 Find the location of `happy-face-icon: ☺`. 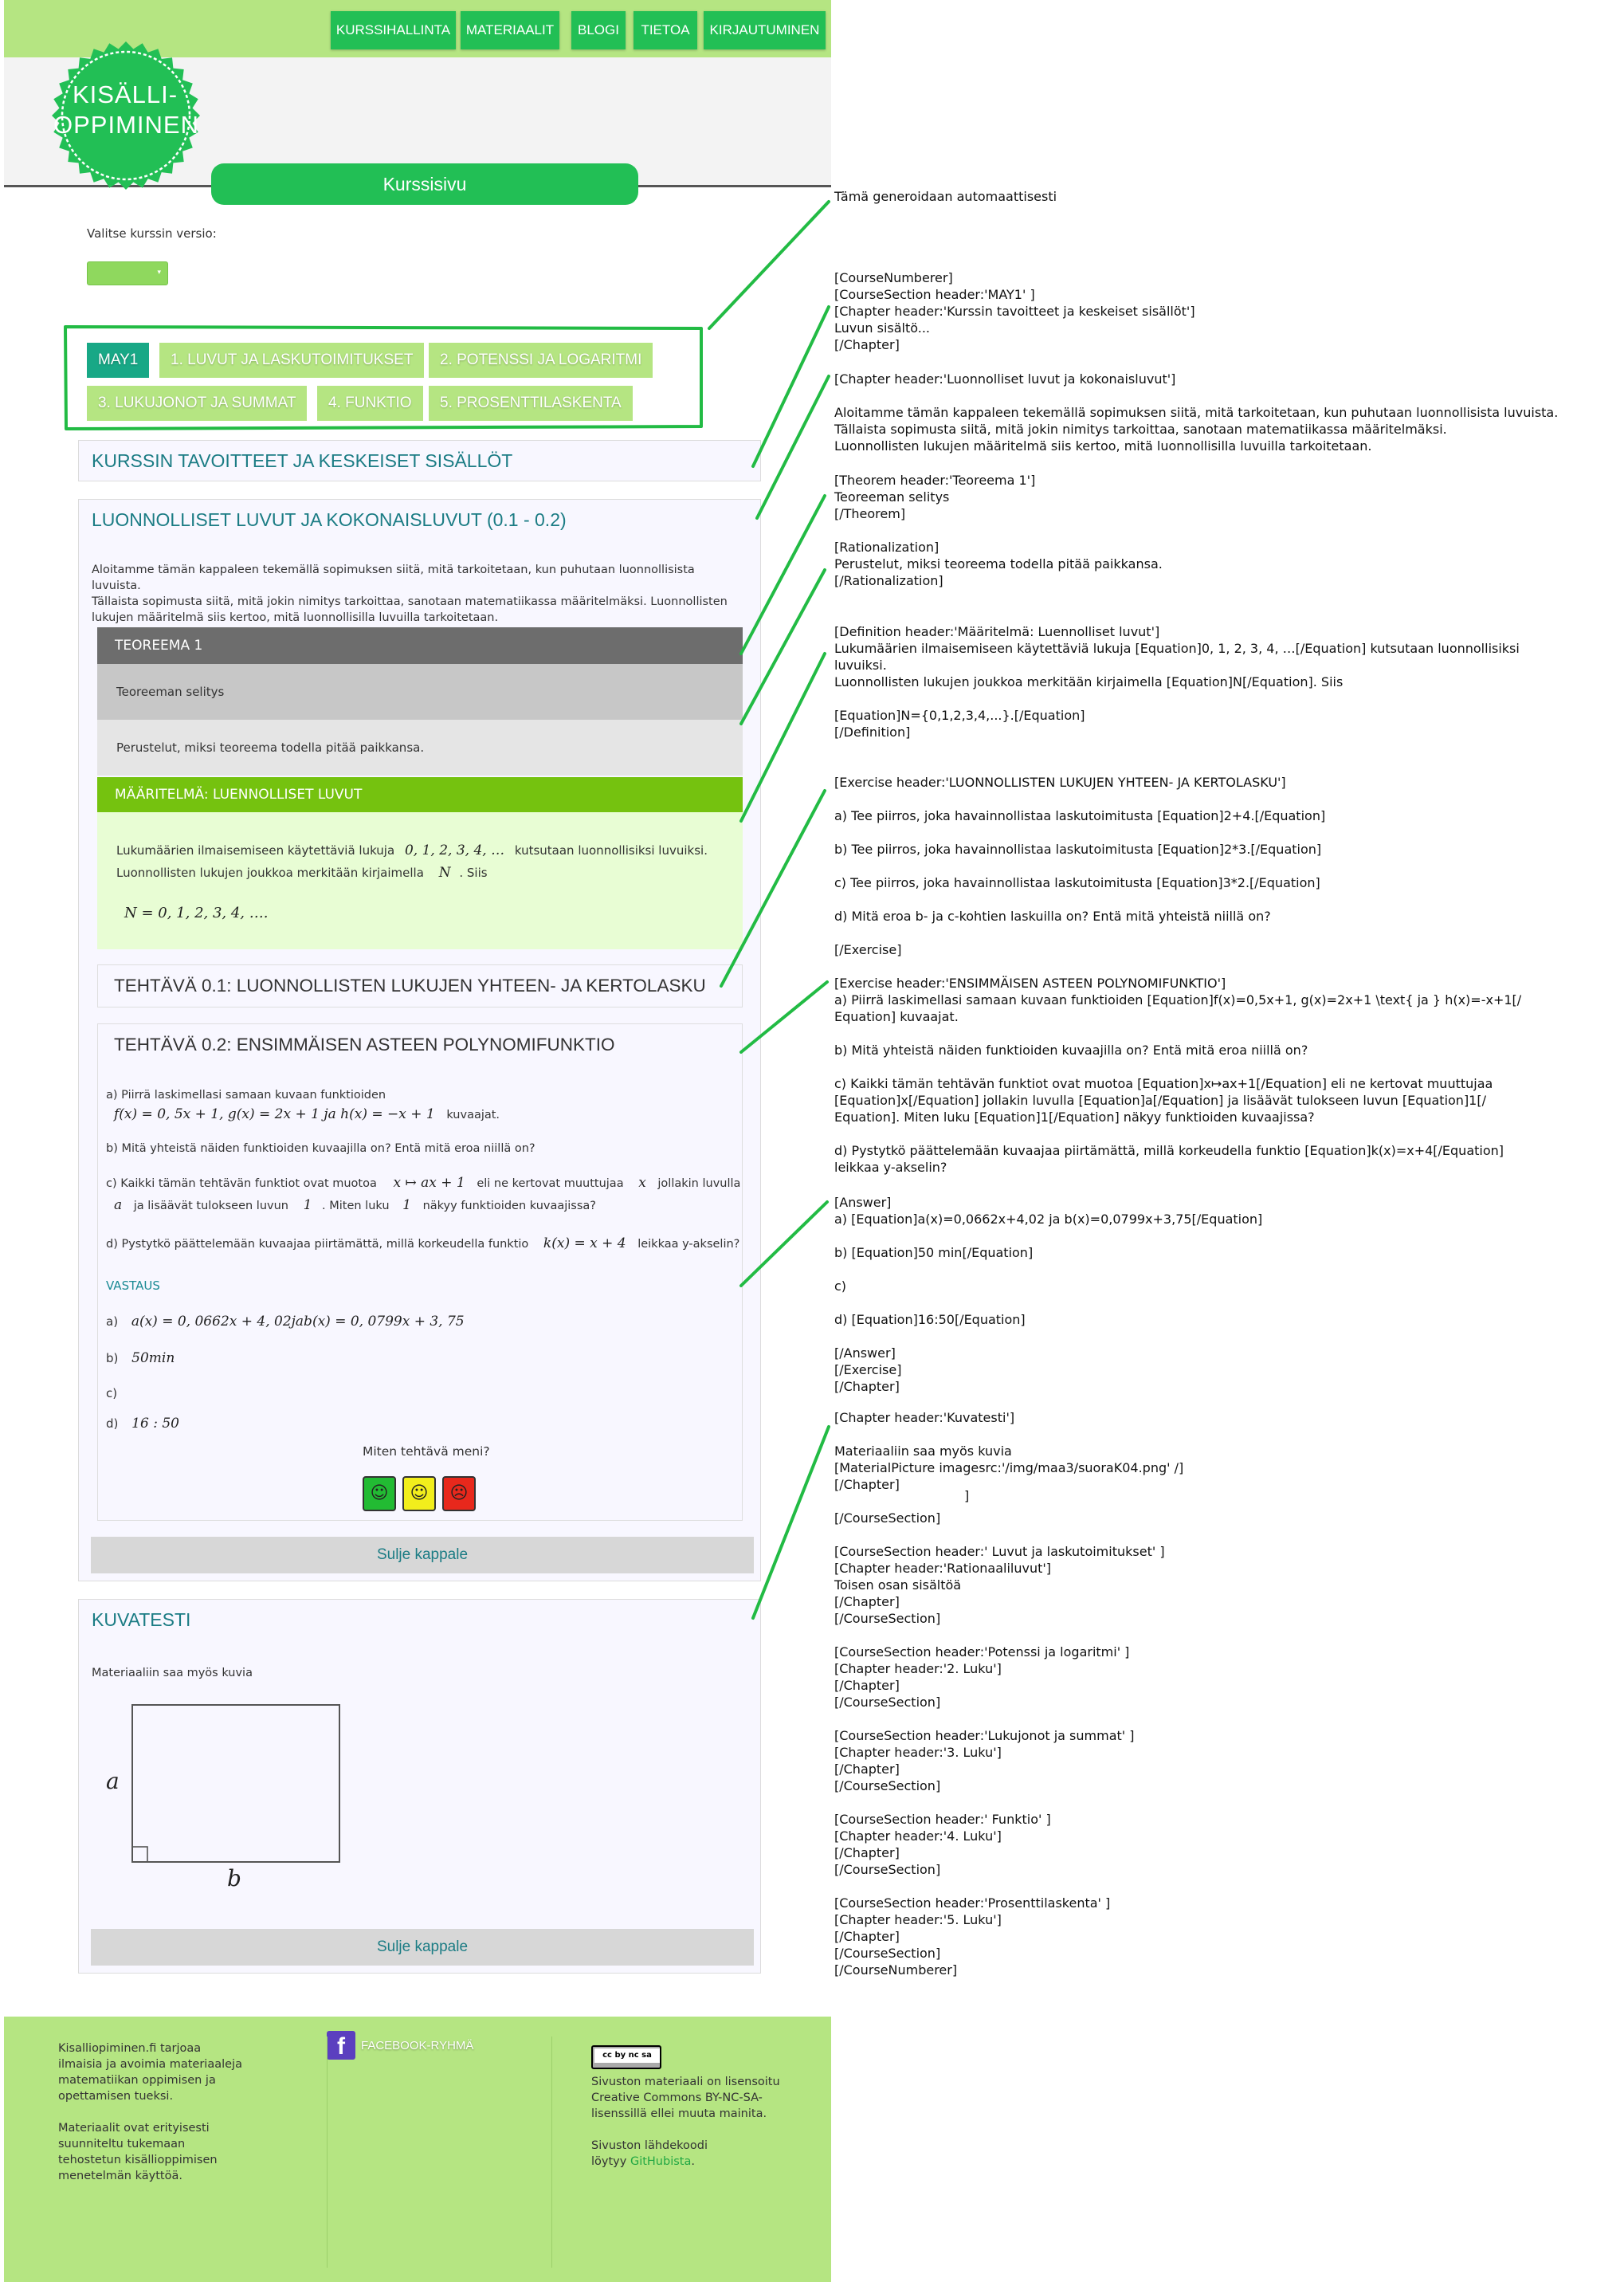

happy-face-icon: ☺ is located at coordinates (379, 1493).